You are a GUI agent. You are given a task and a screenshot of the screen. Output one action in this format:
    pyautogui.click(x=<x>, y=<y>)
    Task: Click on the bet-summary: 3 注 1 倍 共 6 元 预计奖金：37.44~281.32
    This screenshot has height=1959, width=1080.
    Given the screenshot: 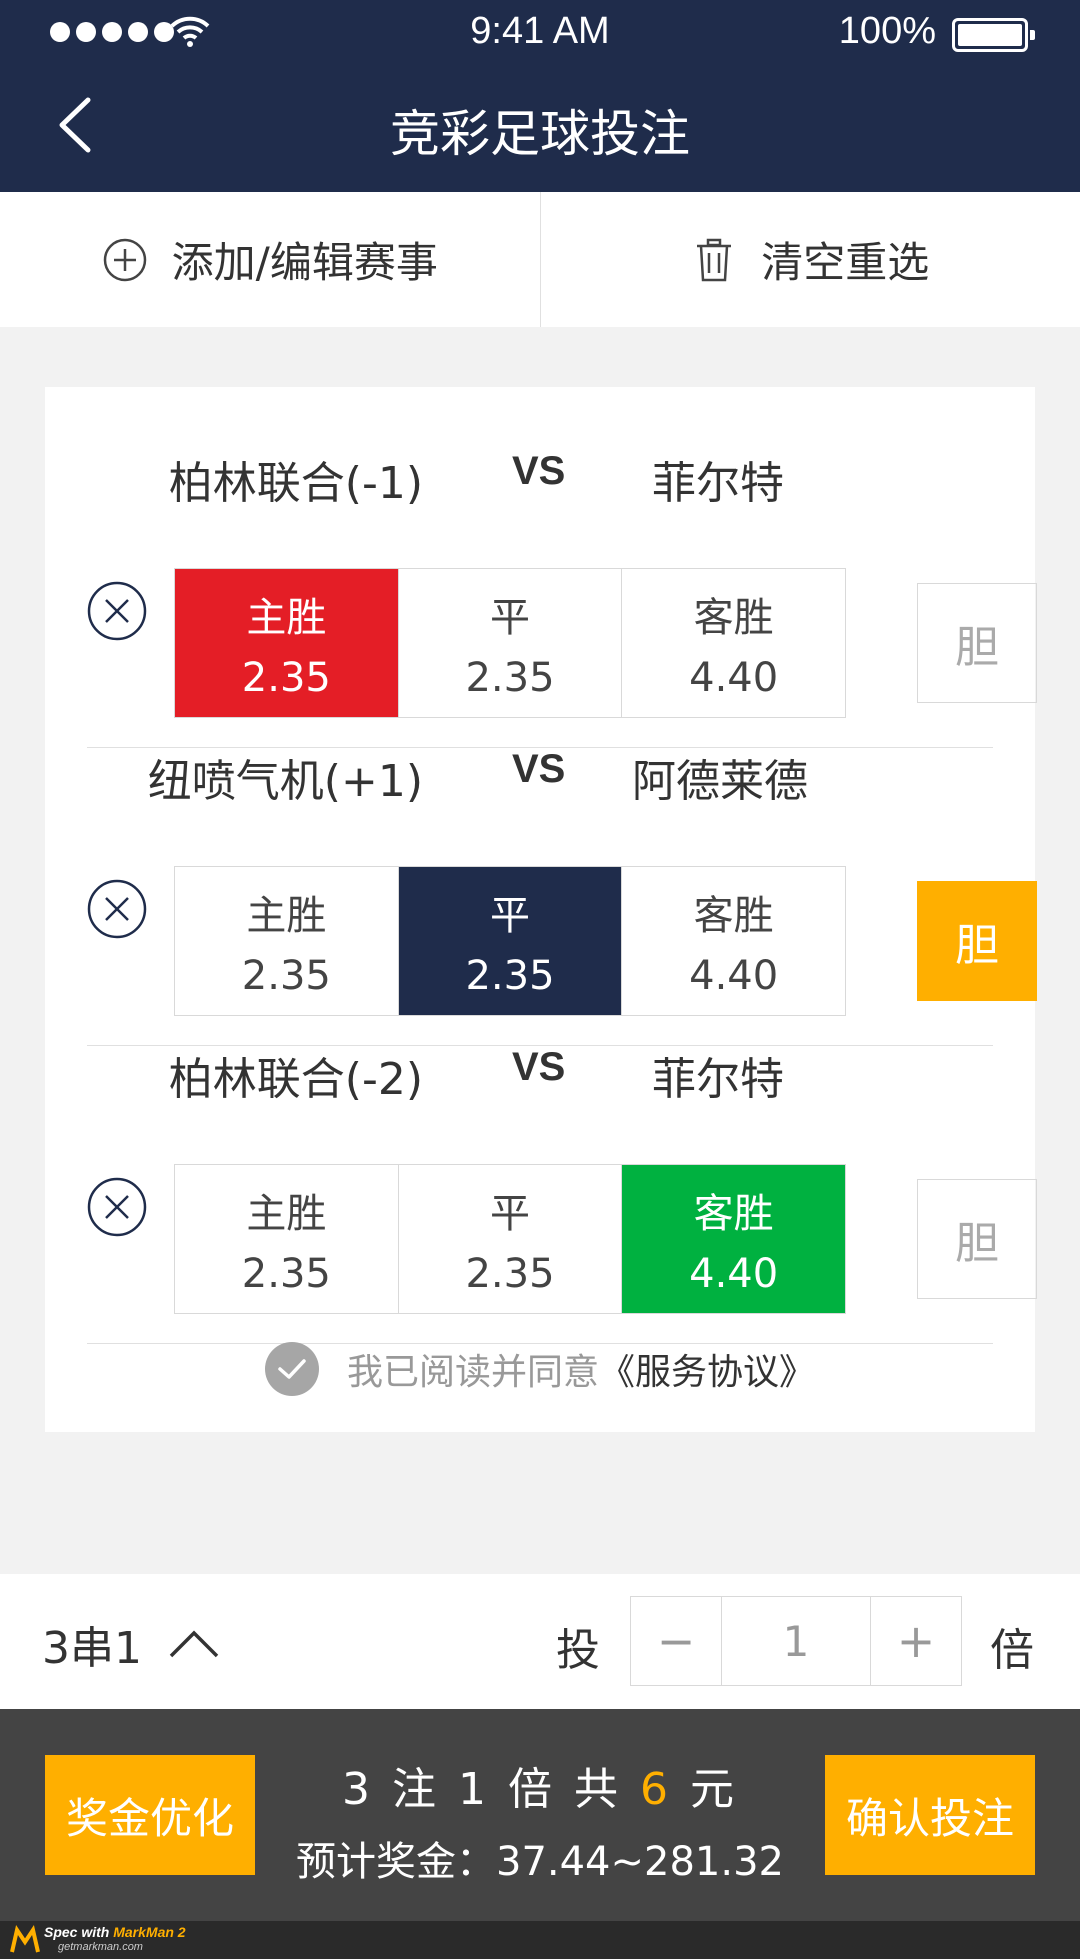 What is the action you would take?
    pyautogui.click(x=540, y=1820)
    